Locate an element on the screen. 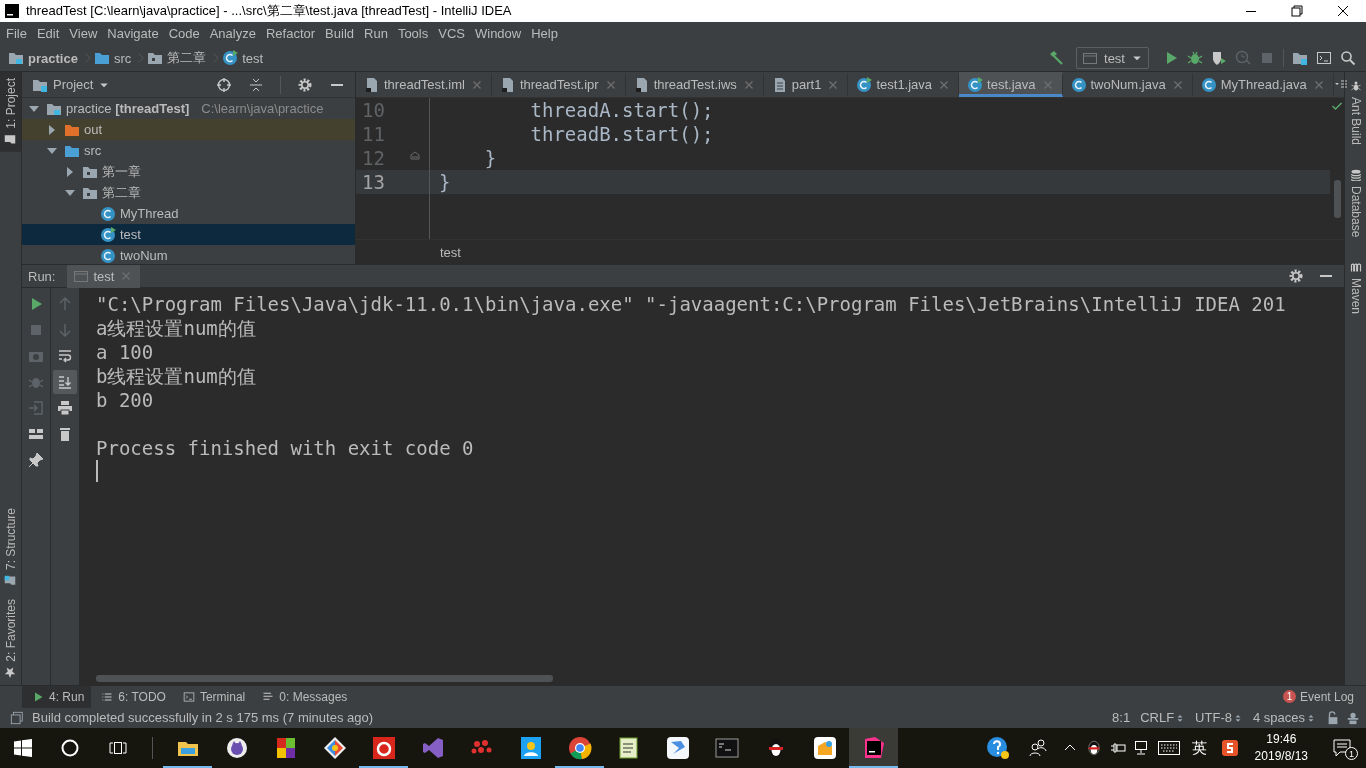 The width and height of the screenshot is (1366, 768). maven-icon is located at coordinates (1355, 267).